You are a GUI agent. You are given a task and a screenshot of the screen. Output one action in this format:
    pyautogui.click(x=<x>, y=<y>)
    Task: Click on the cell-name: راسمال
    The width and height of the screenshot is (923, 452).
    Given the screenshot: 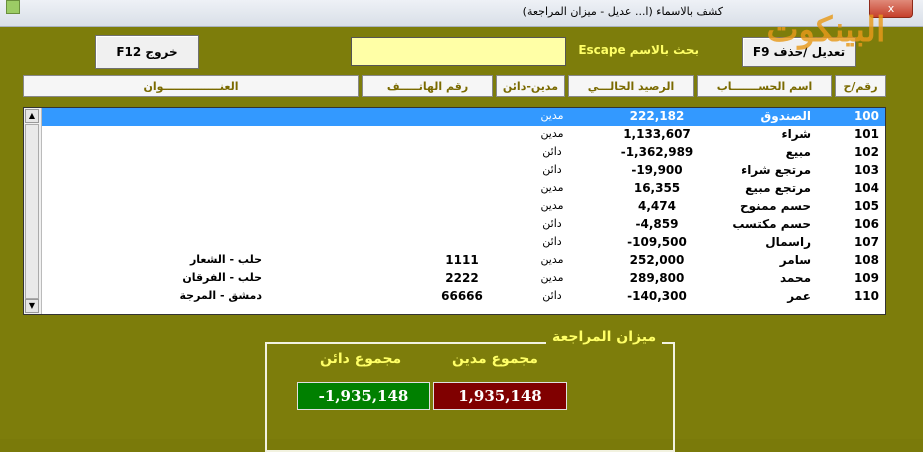 What is the action you would take?
    pyautogui.click(x=788, y=242)
    